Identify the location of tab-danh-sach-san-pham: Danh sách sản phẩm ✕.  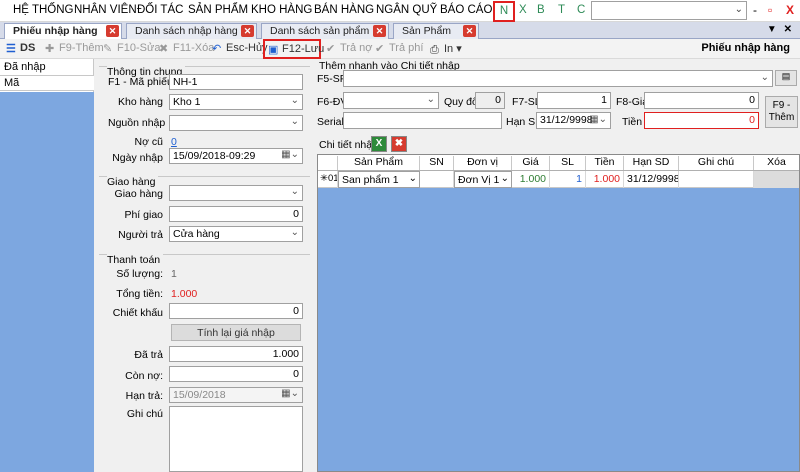
(325, 31).